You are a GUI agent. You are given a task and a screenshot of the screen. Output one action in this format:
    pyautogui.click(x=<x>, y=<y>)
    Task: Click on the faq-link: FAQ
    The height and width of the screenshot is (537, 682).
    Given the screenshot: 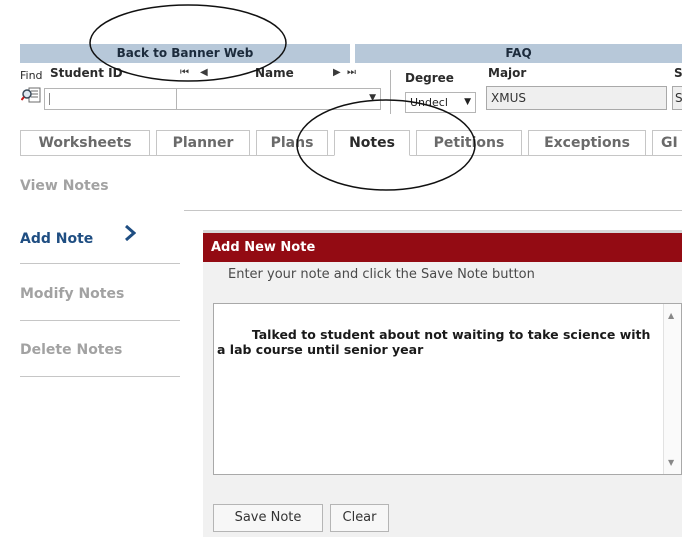 What is the action you would take?
    pyautogui.click(x=518, y=53)
    